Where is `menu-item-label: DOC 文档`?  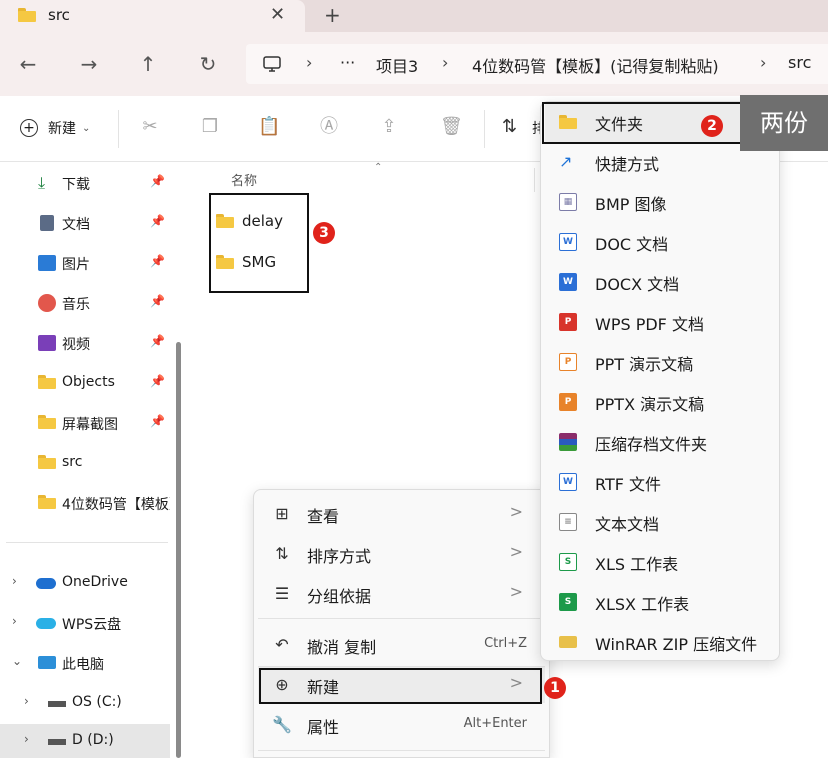
menu-item-label: DOC 文档 is located at coordinates (632, 244).